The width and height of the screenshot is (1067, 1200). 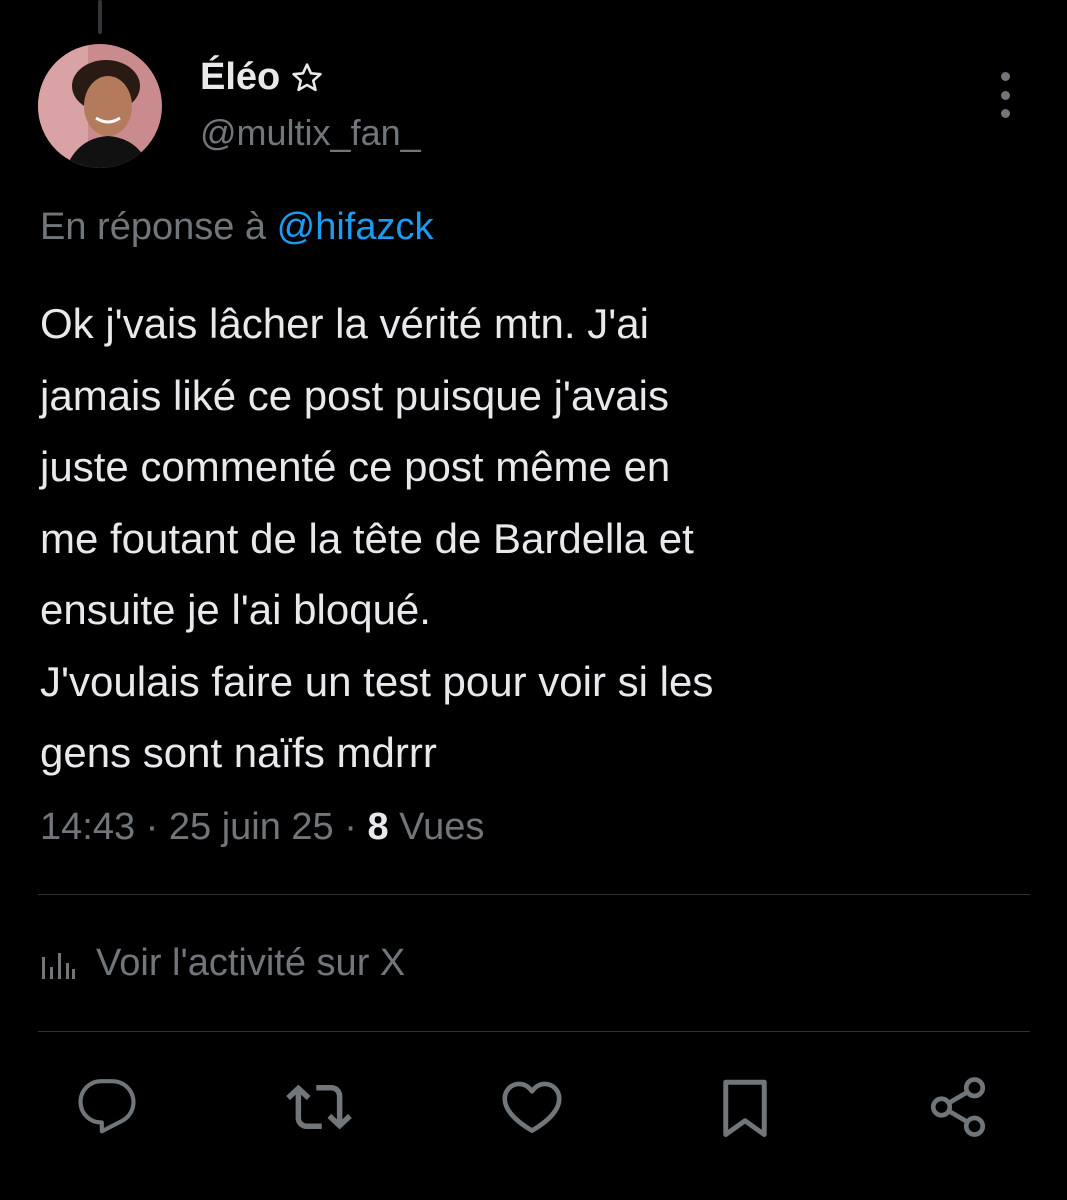 What do you see at coordinates (355, 466) in the screenshot?
I see `tweet-text-line: juste commenté ce post même en` at bounding box center [355, 466].